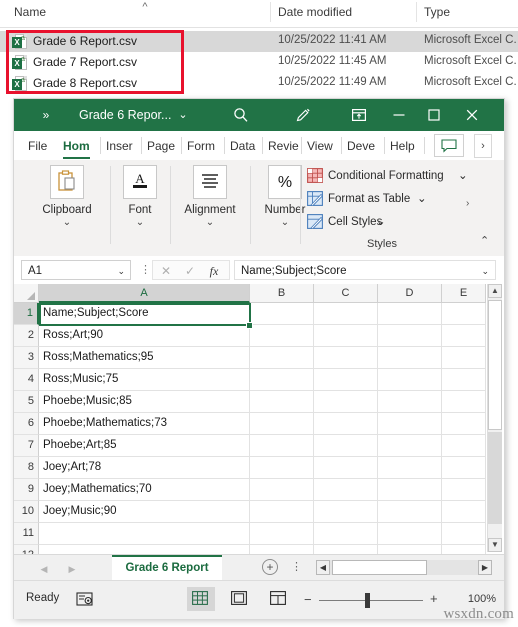 This screenshot has width=518, height=627. I want to click on cell-b3, so click(282, 358).